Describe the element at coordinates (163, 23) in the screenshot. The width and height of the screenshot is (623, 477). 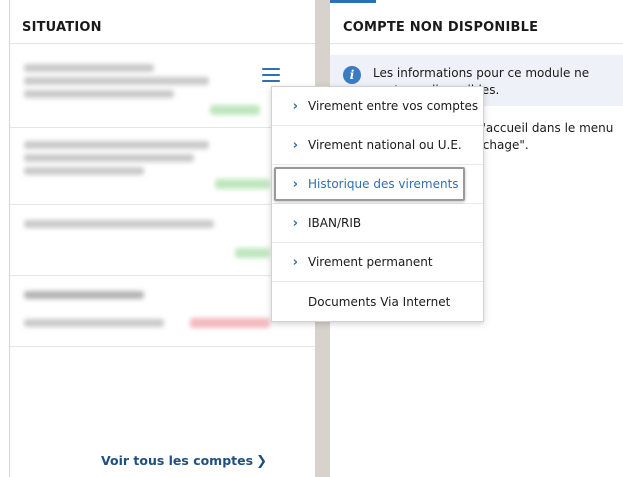
I see `situation-title: SITUATION` at that location.